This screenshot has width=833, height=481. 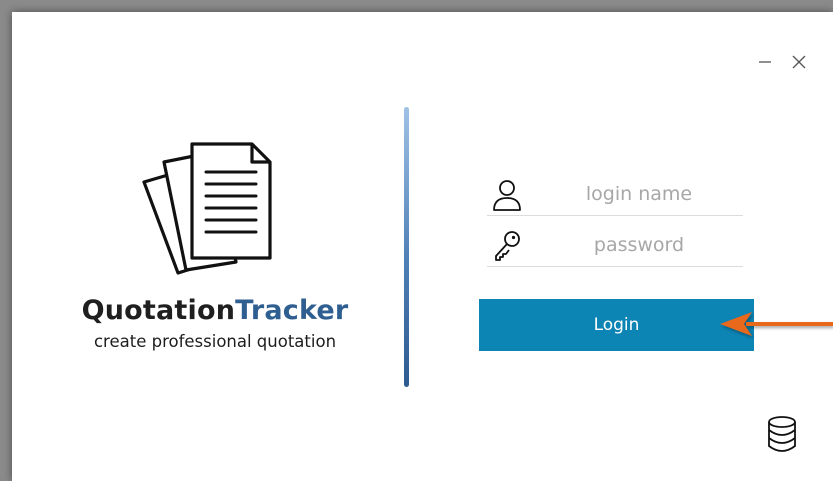 What do you see at coordinates (639, 245) in the screenshot?
I see `password-input` at bounding box center [639, 245].